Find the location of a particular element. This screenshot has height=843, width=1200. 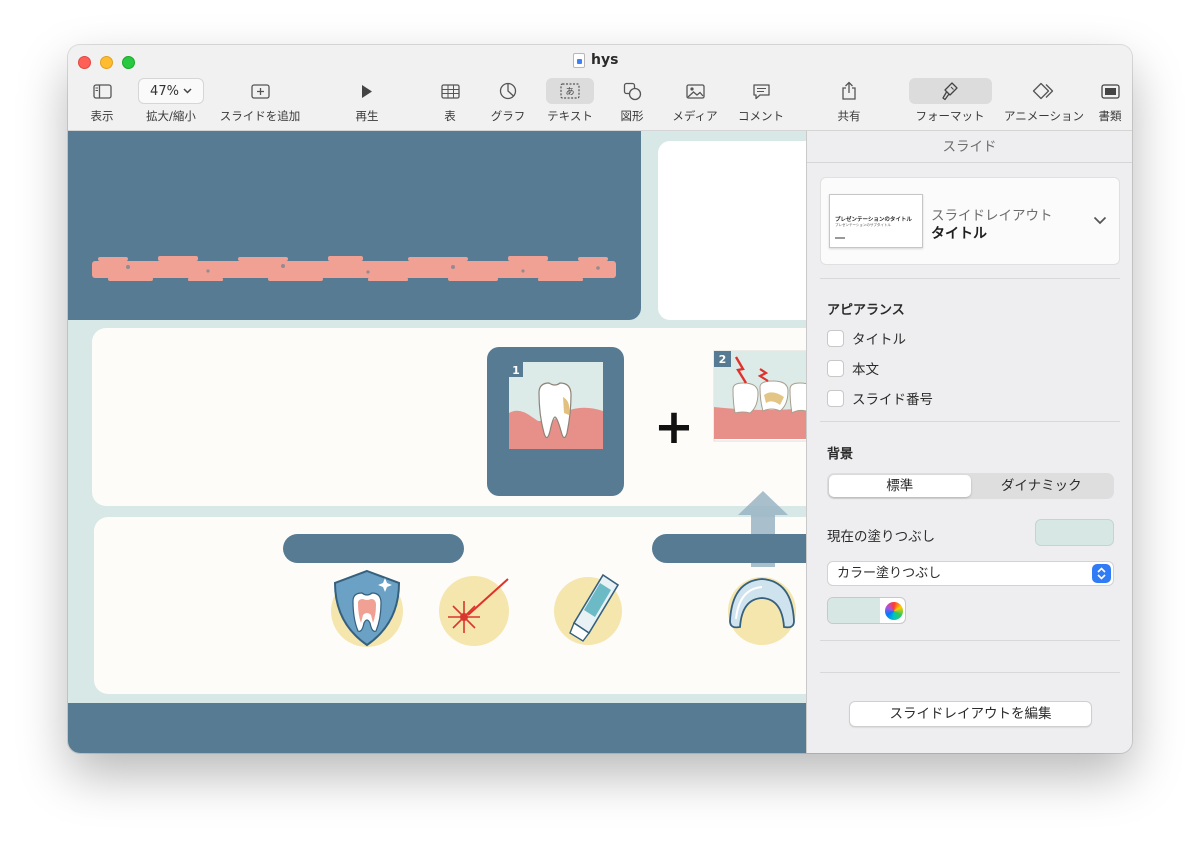

play-icon is located at coordinates (367, 91).